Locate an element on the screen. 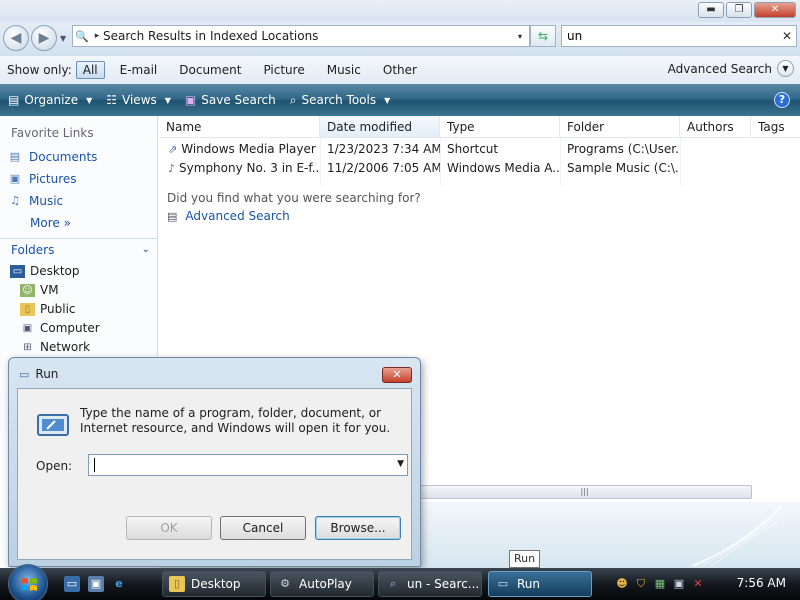 The width and height of the screenshot is (800, 600). desktop-icon: ▭ is located at coordinates (17, 271).